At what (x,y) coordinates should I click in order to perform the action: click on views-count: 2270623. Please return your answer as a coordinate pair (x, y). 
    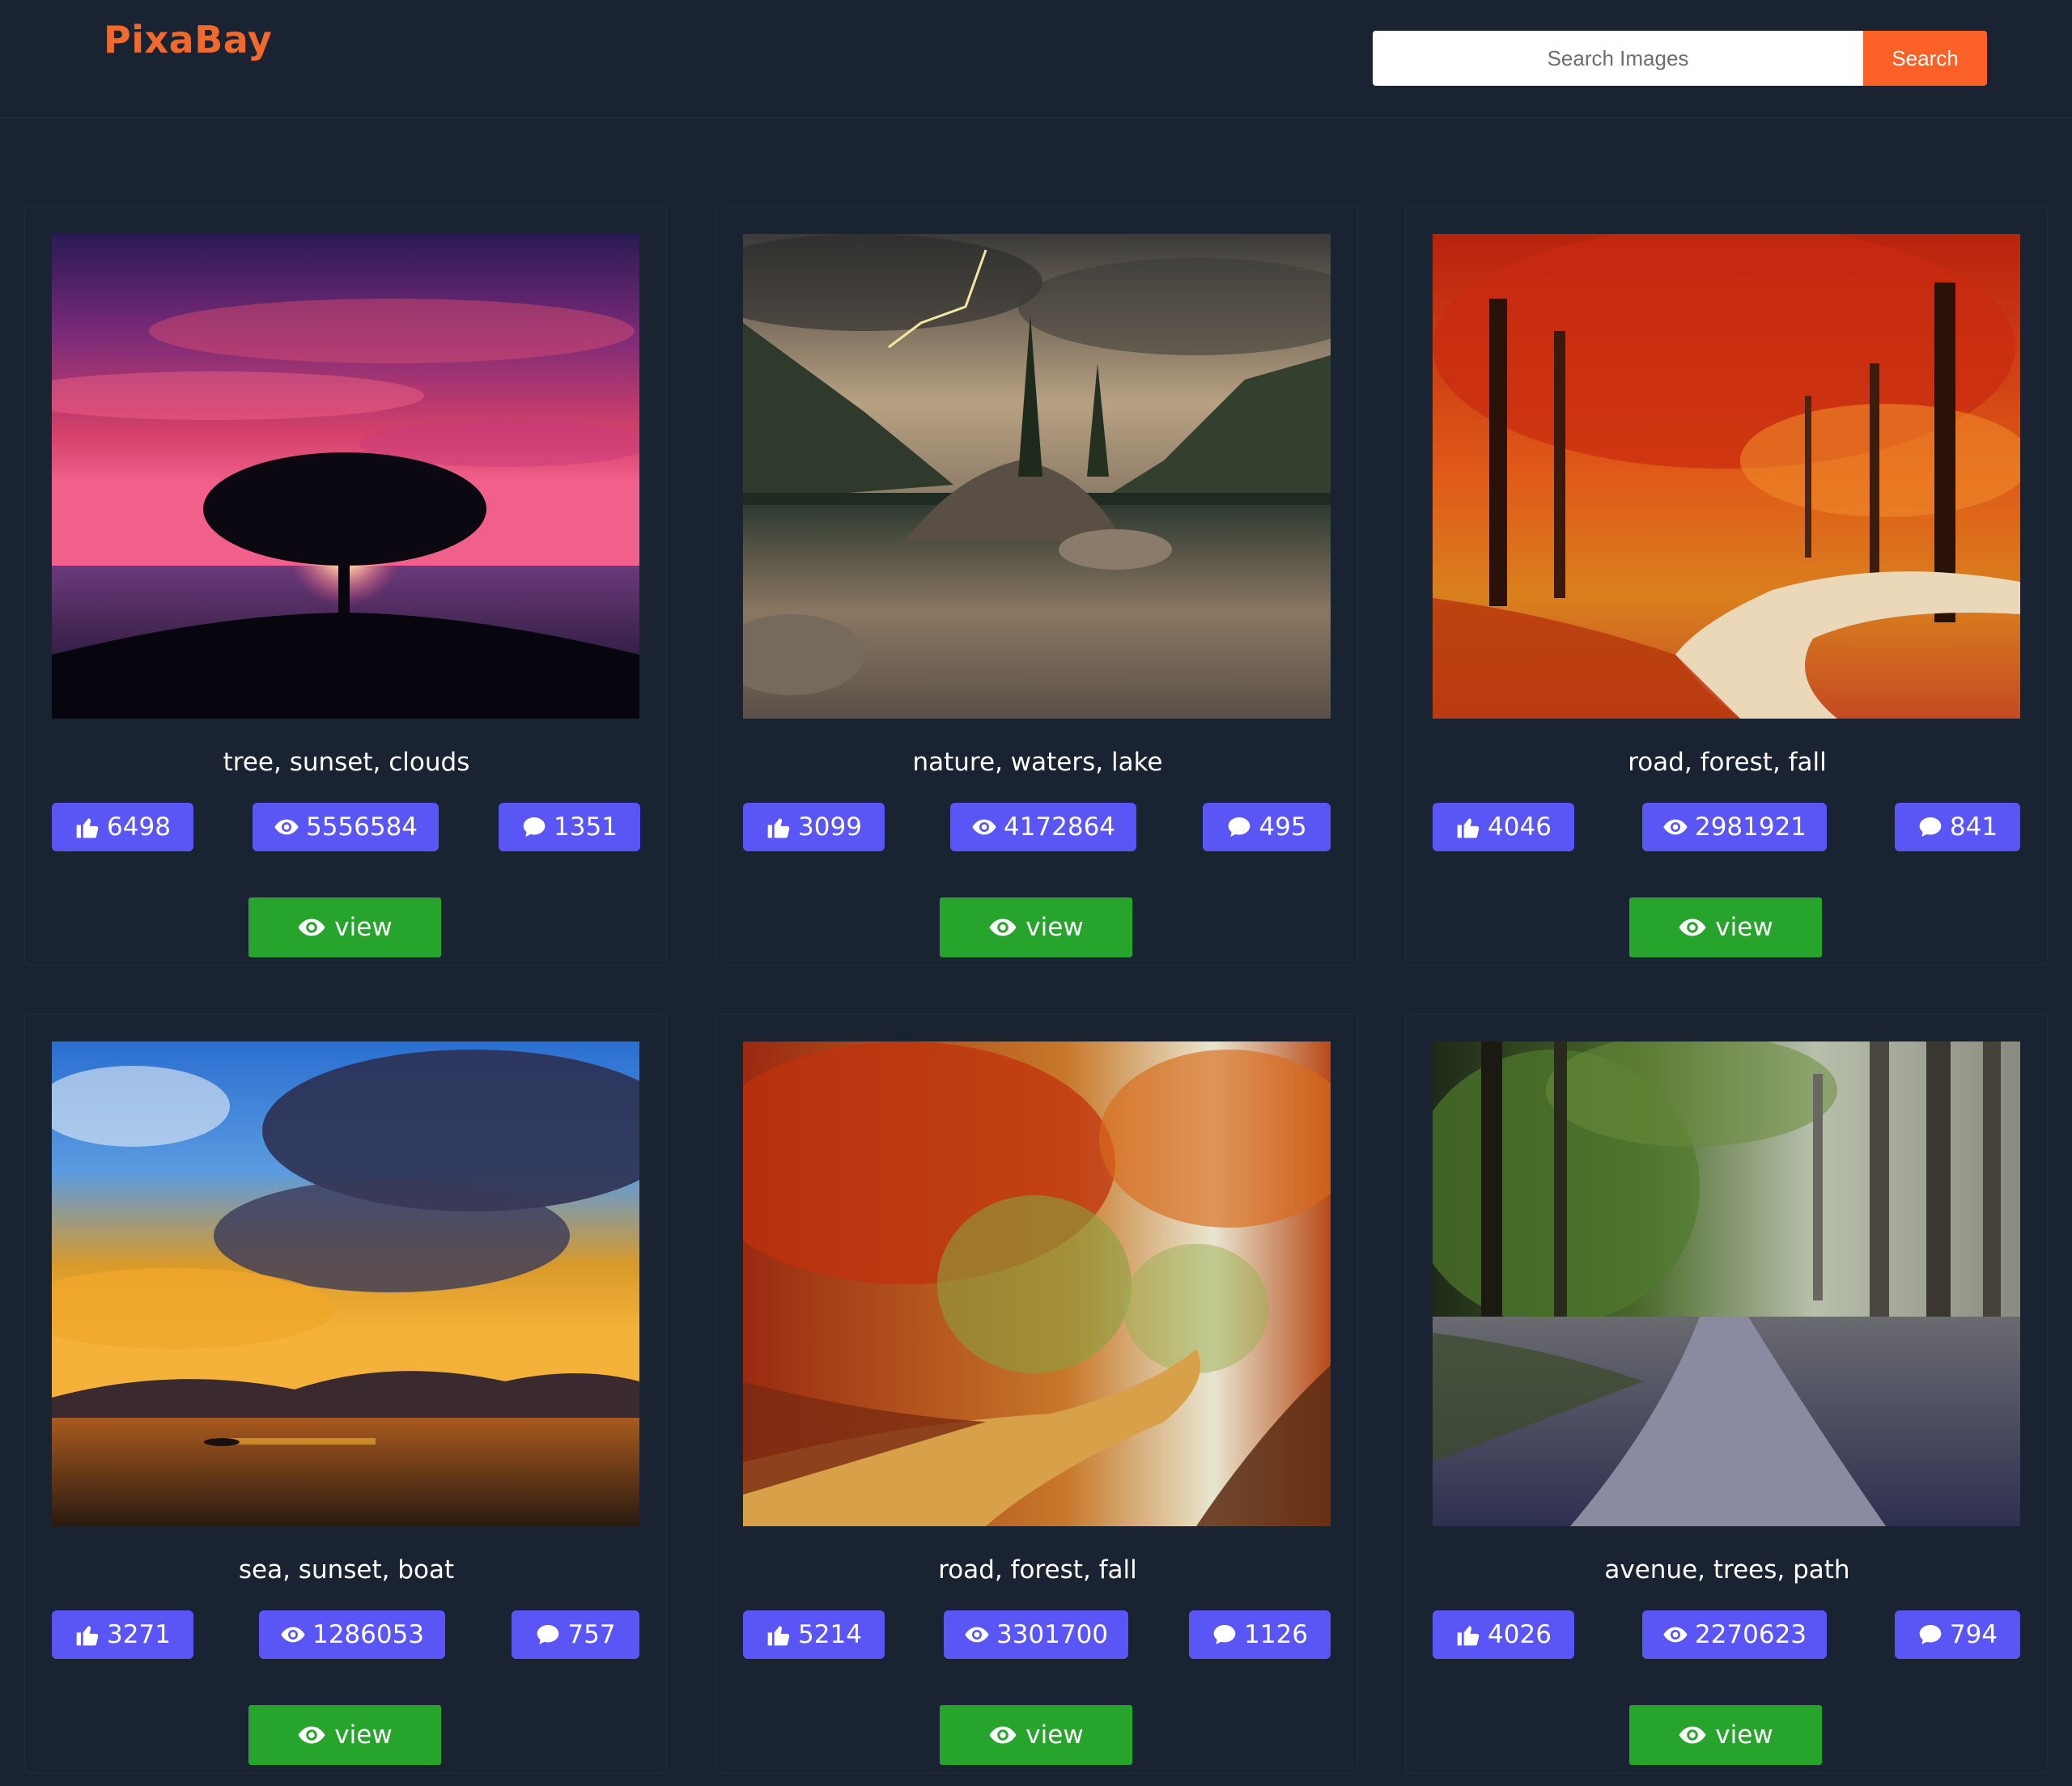
    Looking at the image, I should click on (1750, 1634).